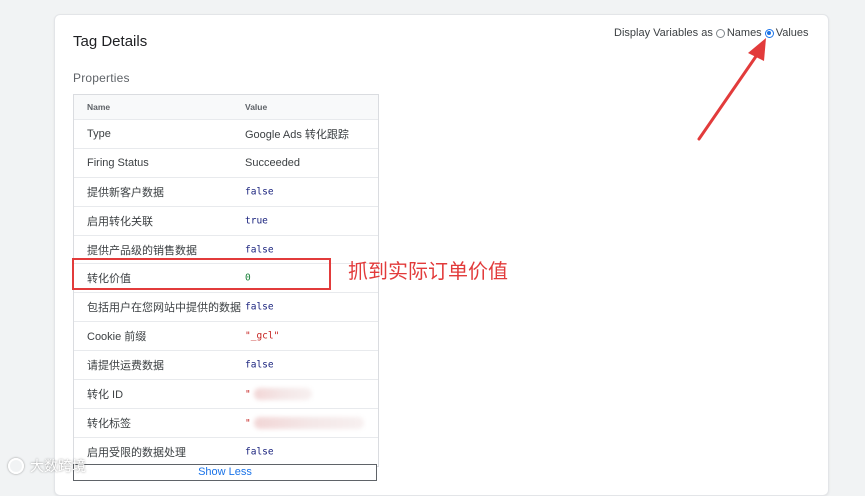 The height and width of the screenshot is (496, 865). Describe the element at coordinates (16, 466) in the screenshot. I see `watermark-logo-icon` at that location.